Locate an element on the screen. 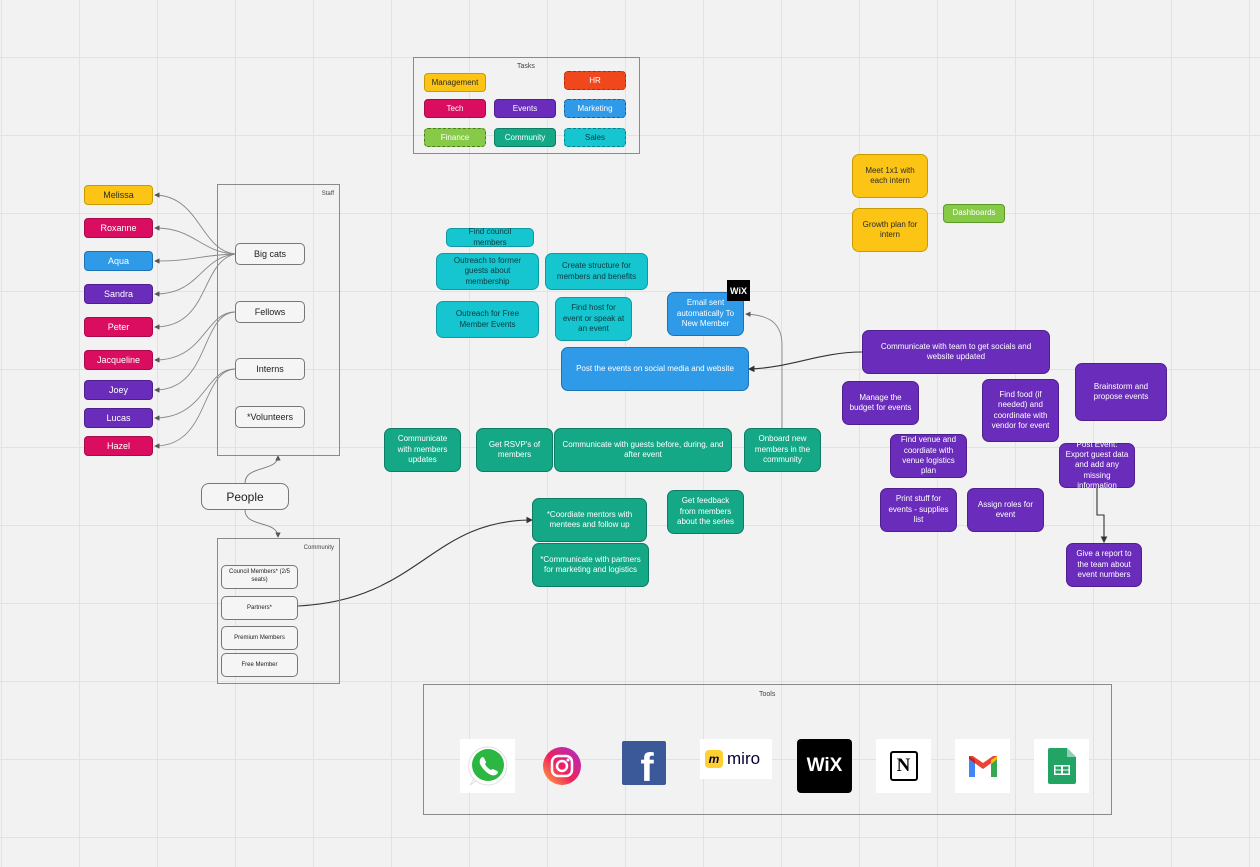 The width and height of the screenshot is (1260, 867). miro-icon: m miro is located at coordinates (736, 759).